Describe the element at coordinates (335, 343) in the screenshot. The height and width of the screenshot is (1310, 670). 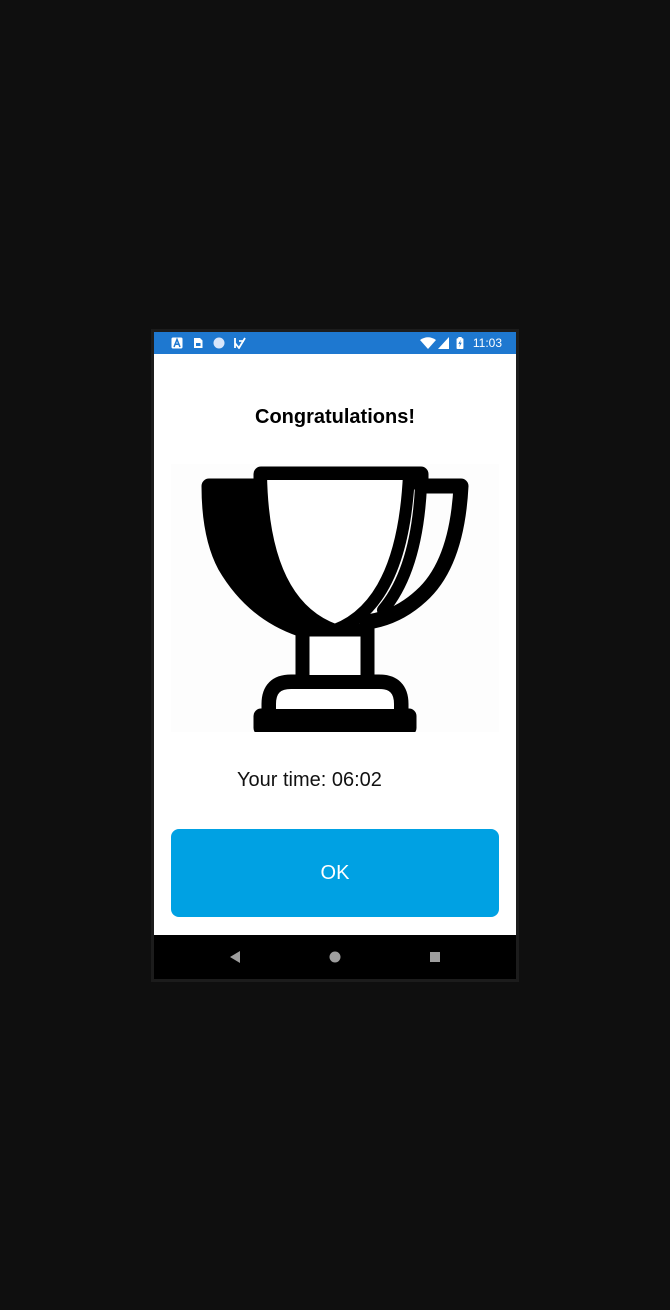
I see `status-bar: 11:03` at that location.